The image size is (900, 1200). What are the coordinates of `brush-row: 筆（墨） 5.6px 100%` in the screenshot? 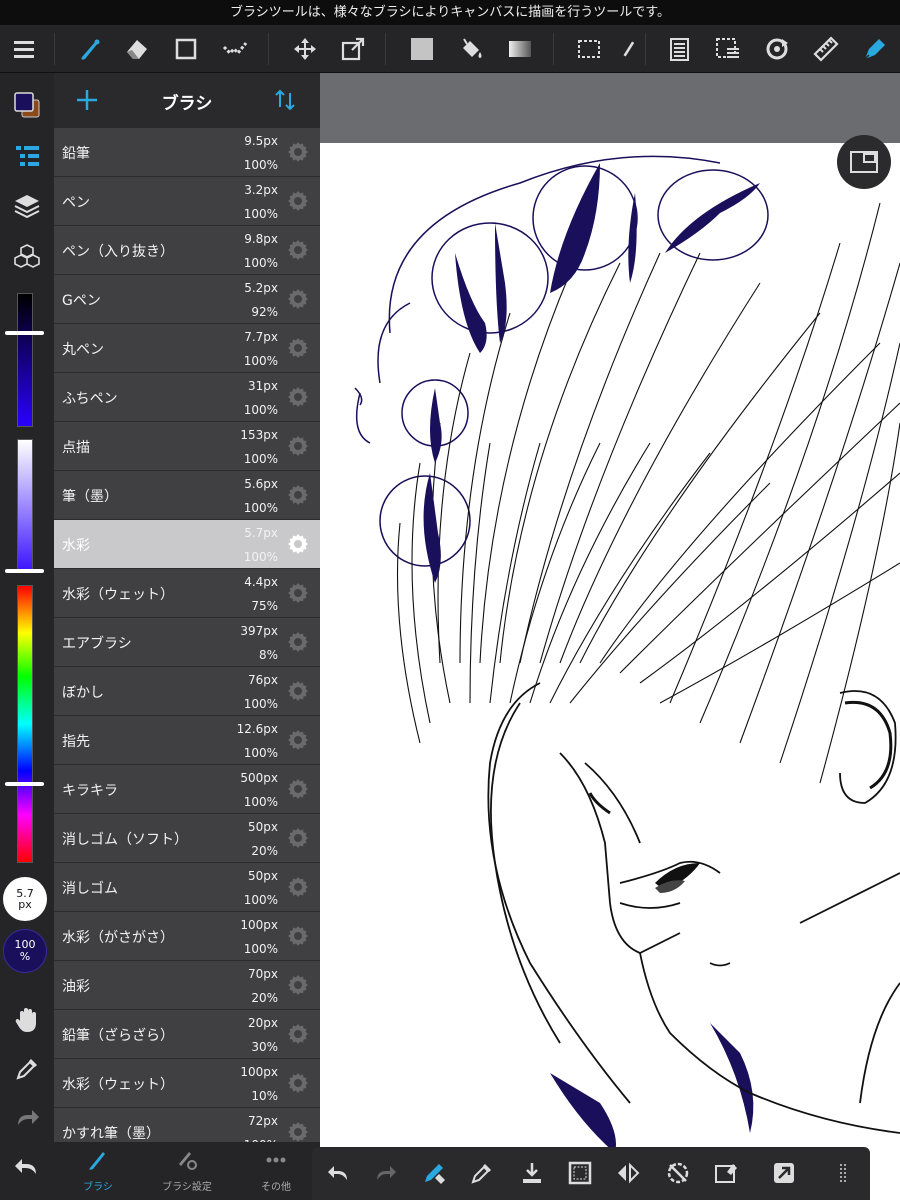 It's located at (187, 495).